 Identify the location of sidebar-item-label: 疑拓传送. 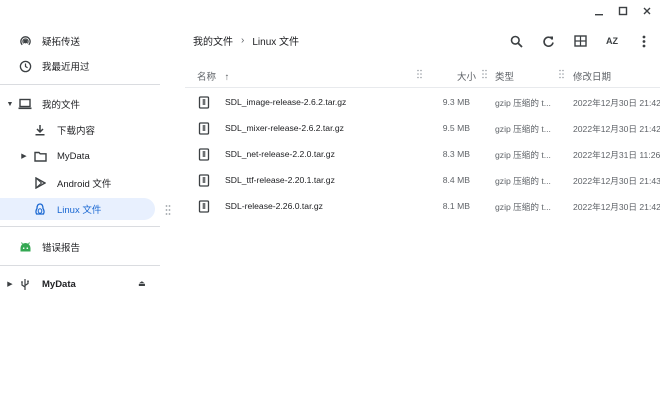
(61, 42).